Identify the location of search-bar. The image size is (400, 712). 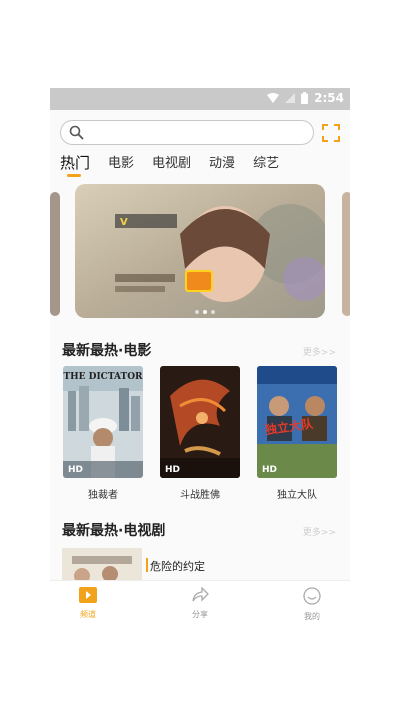
(187, 132).